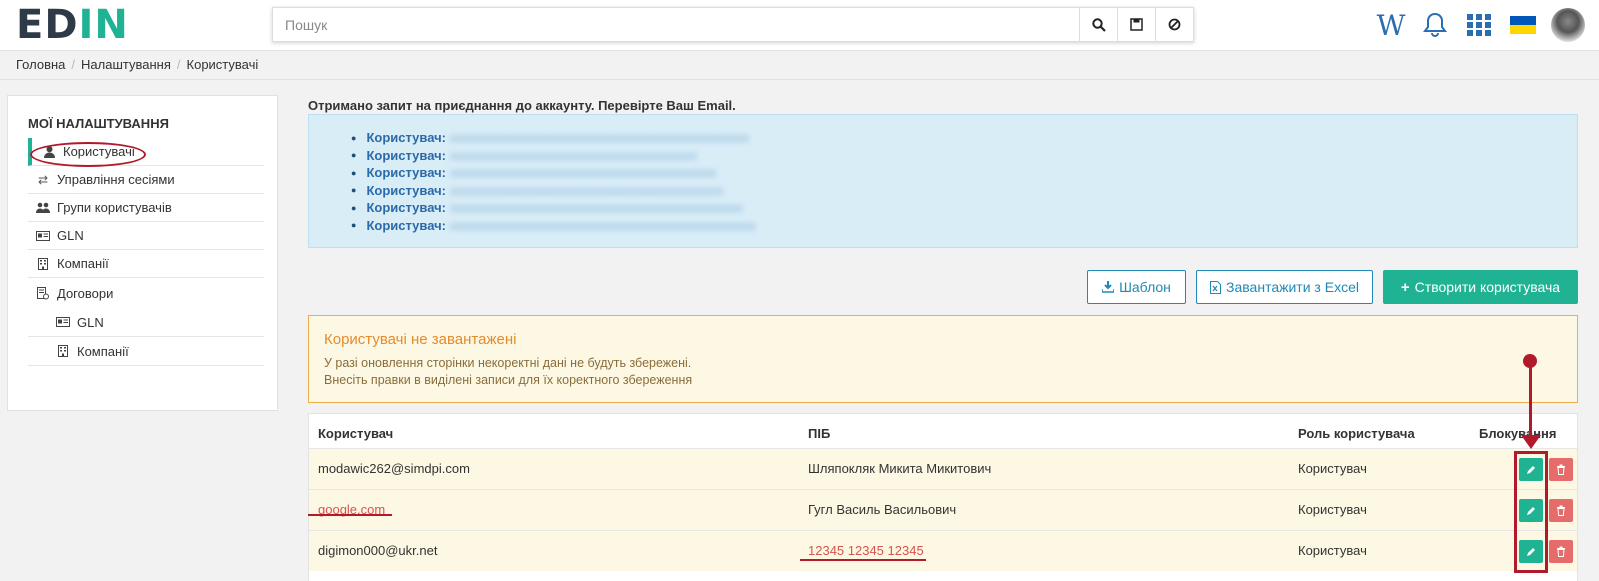 The height and width of the screenshot is (581, 1599). Describe the element at coordinates (47, 25) in the screenshot. I see `logo-text-ed: ED` at that location.